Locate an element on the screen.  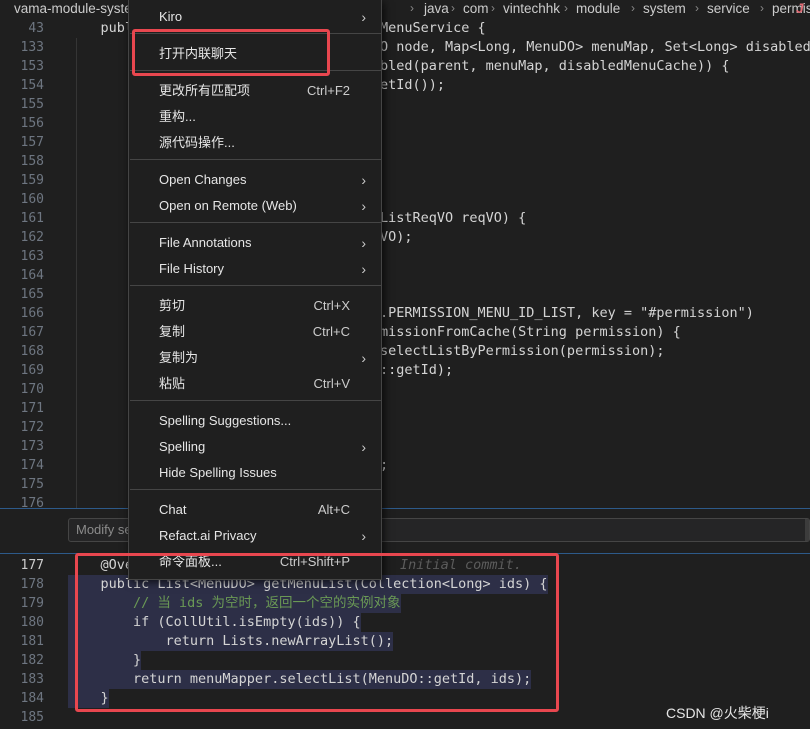
line-number: 175 is located at coordinates (32, 484).